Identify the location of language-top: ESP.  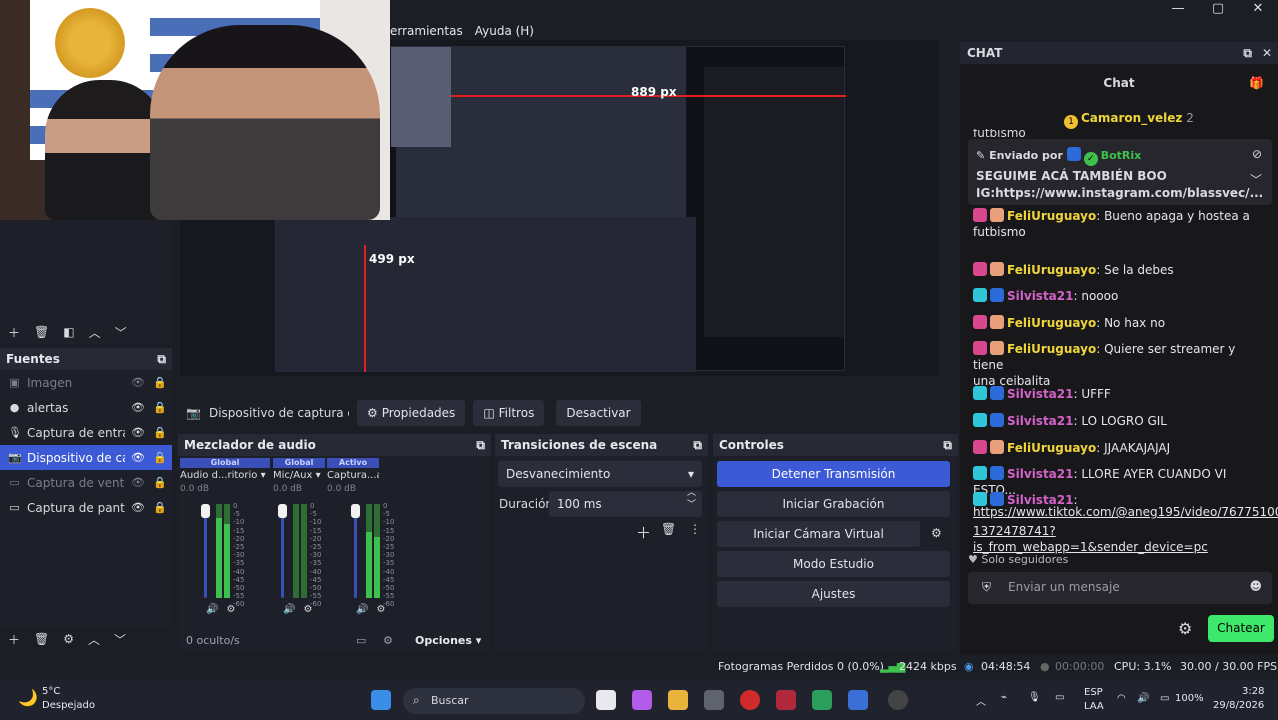
(1093, 692).